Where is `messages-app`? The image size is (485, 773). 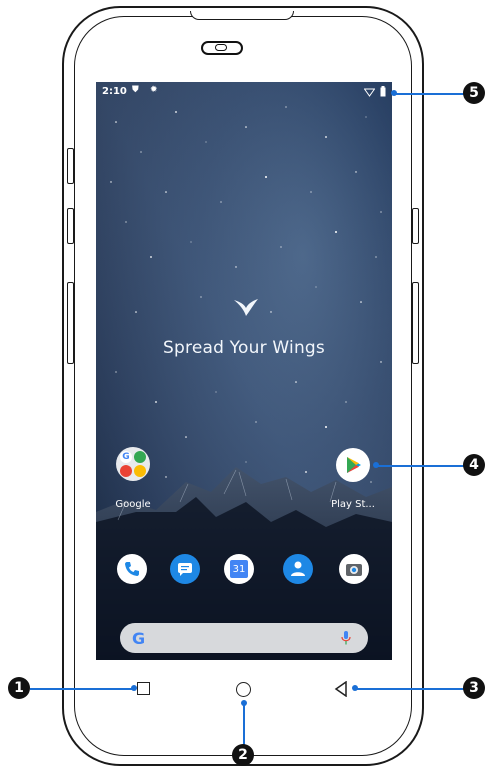
messages-app is located at coordinates (185, 569).